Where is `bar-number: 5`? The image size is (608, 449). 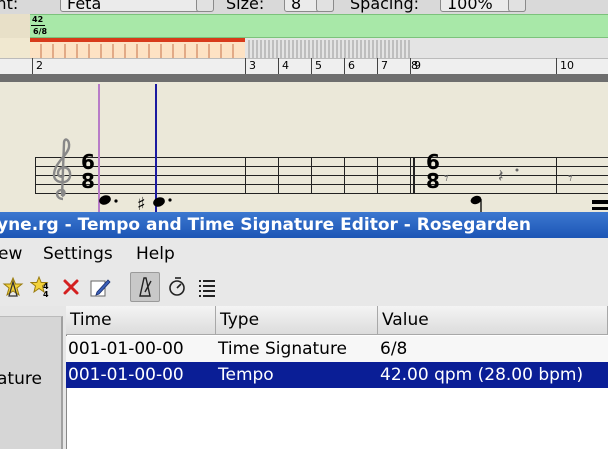
bar-number: 5 is located at coordinates (318, 65).